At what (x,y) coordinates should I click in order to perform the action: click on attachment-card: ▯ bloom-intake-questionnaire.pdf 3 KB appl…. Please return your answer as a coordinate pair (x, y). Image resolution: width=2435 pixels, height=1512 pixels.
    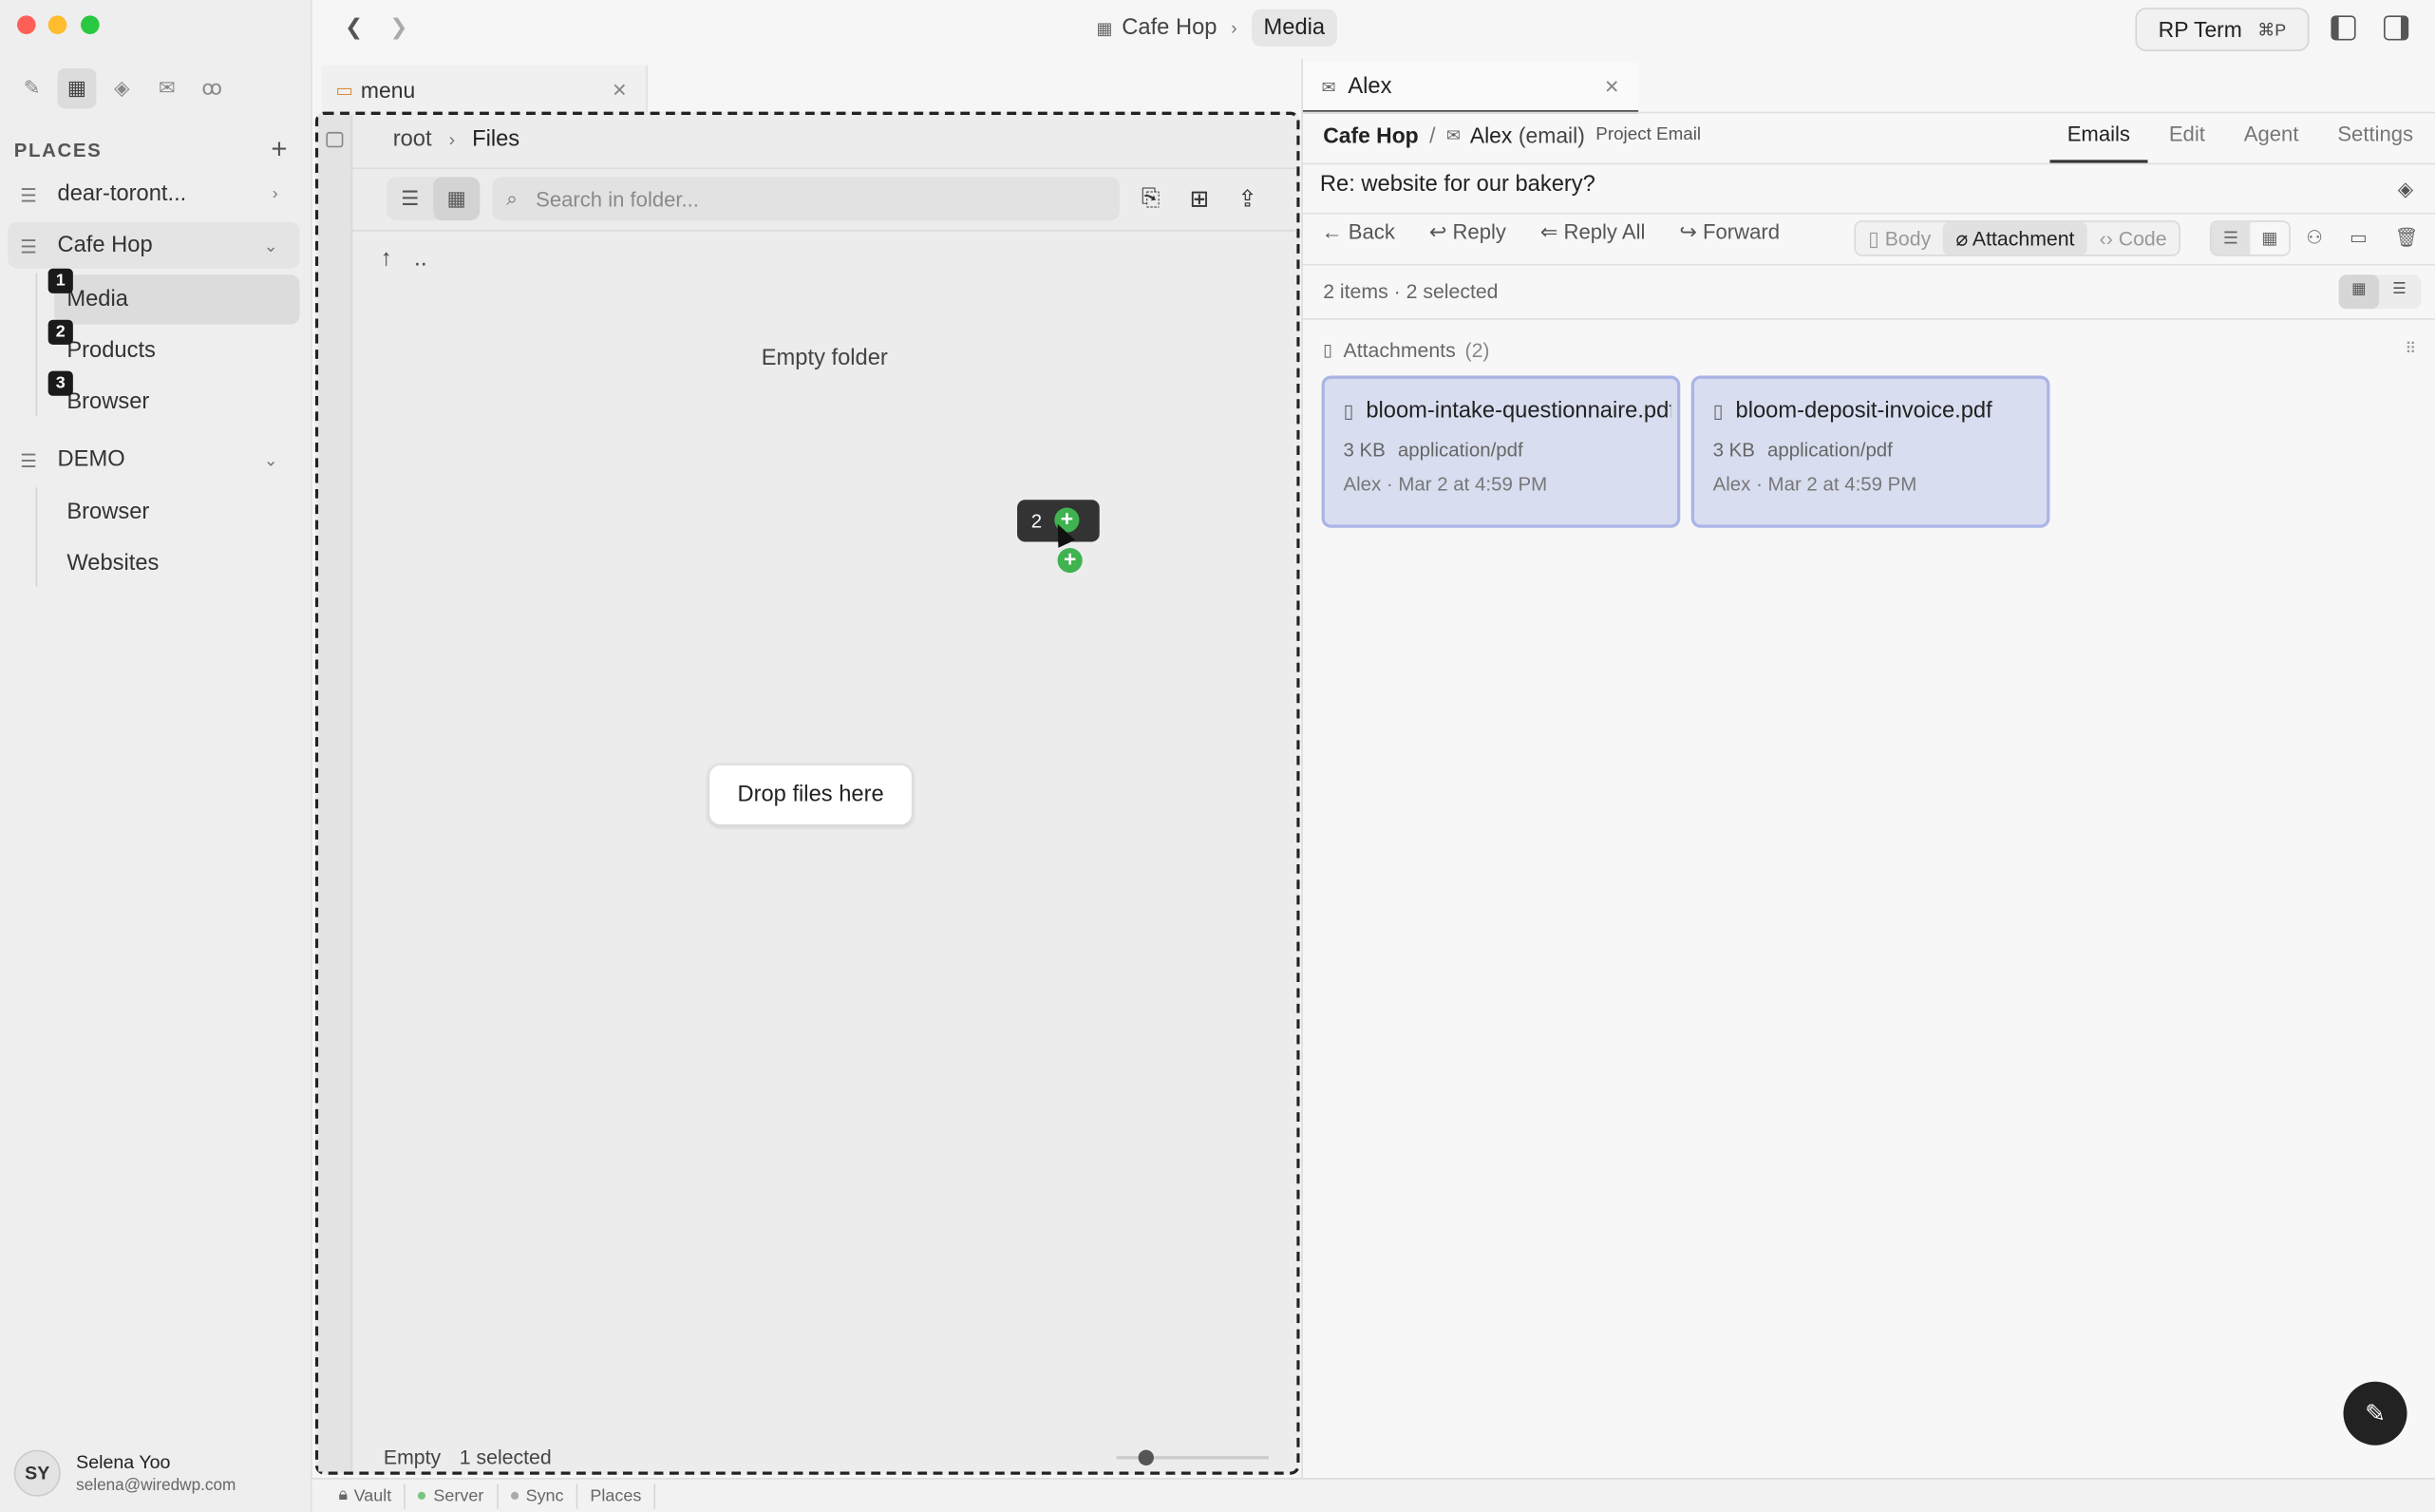
    Looking at the image, I should click on (1501, 451).